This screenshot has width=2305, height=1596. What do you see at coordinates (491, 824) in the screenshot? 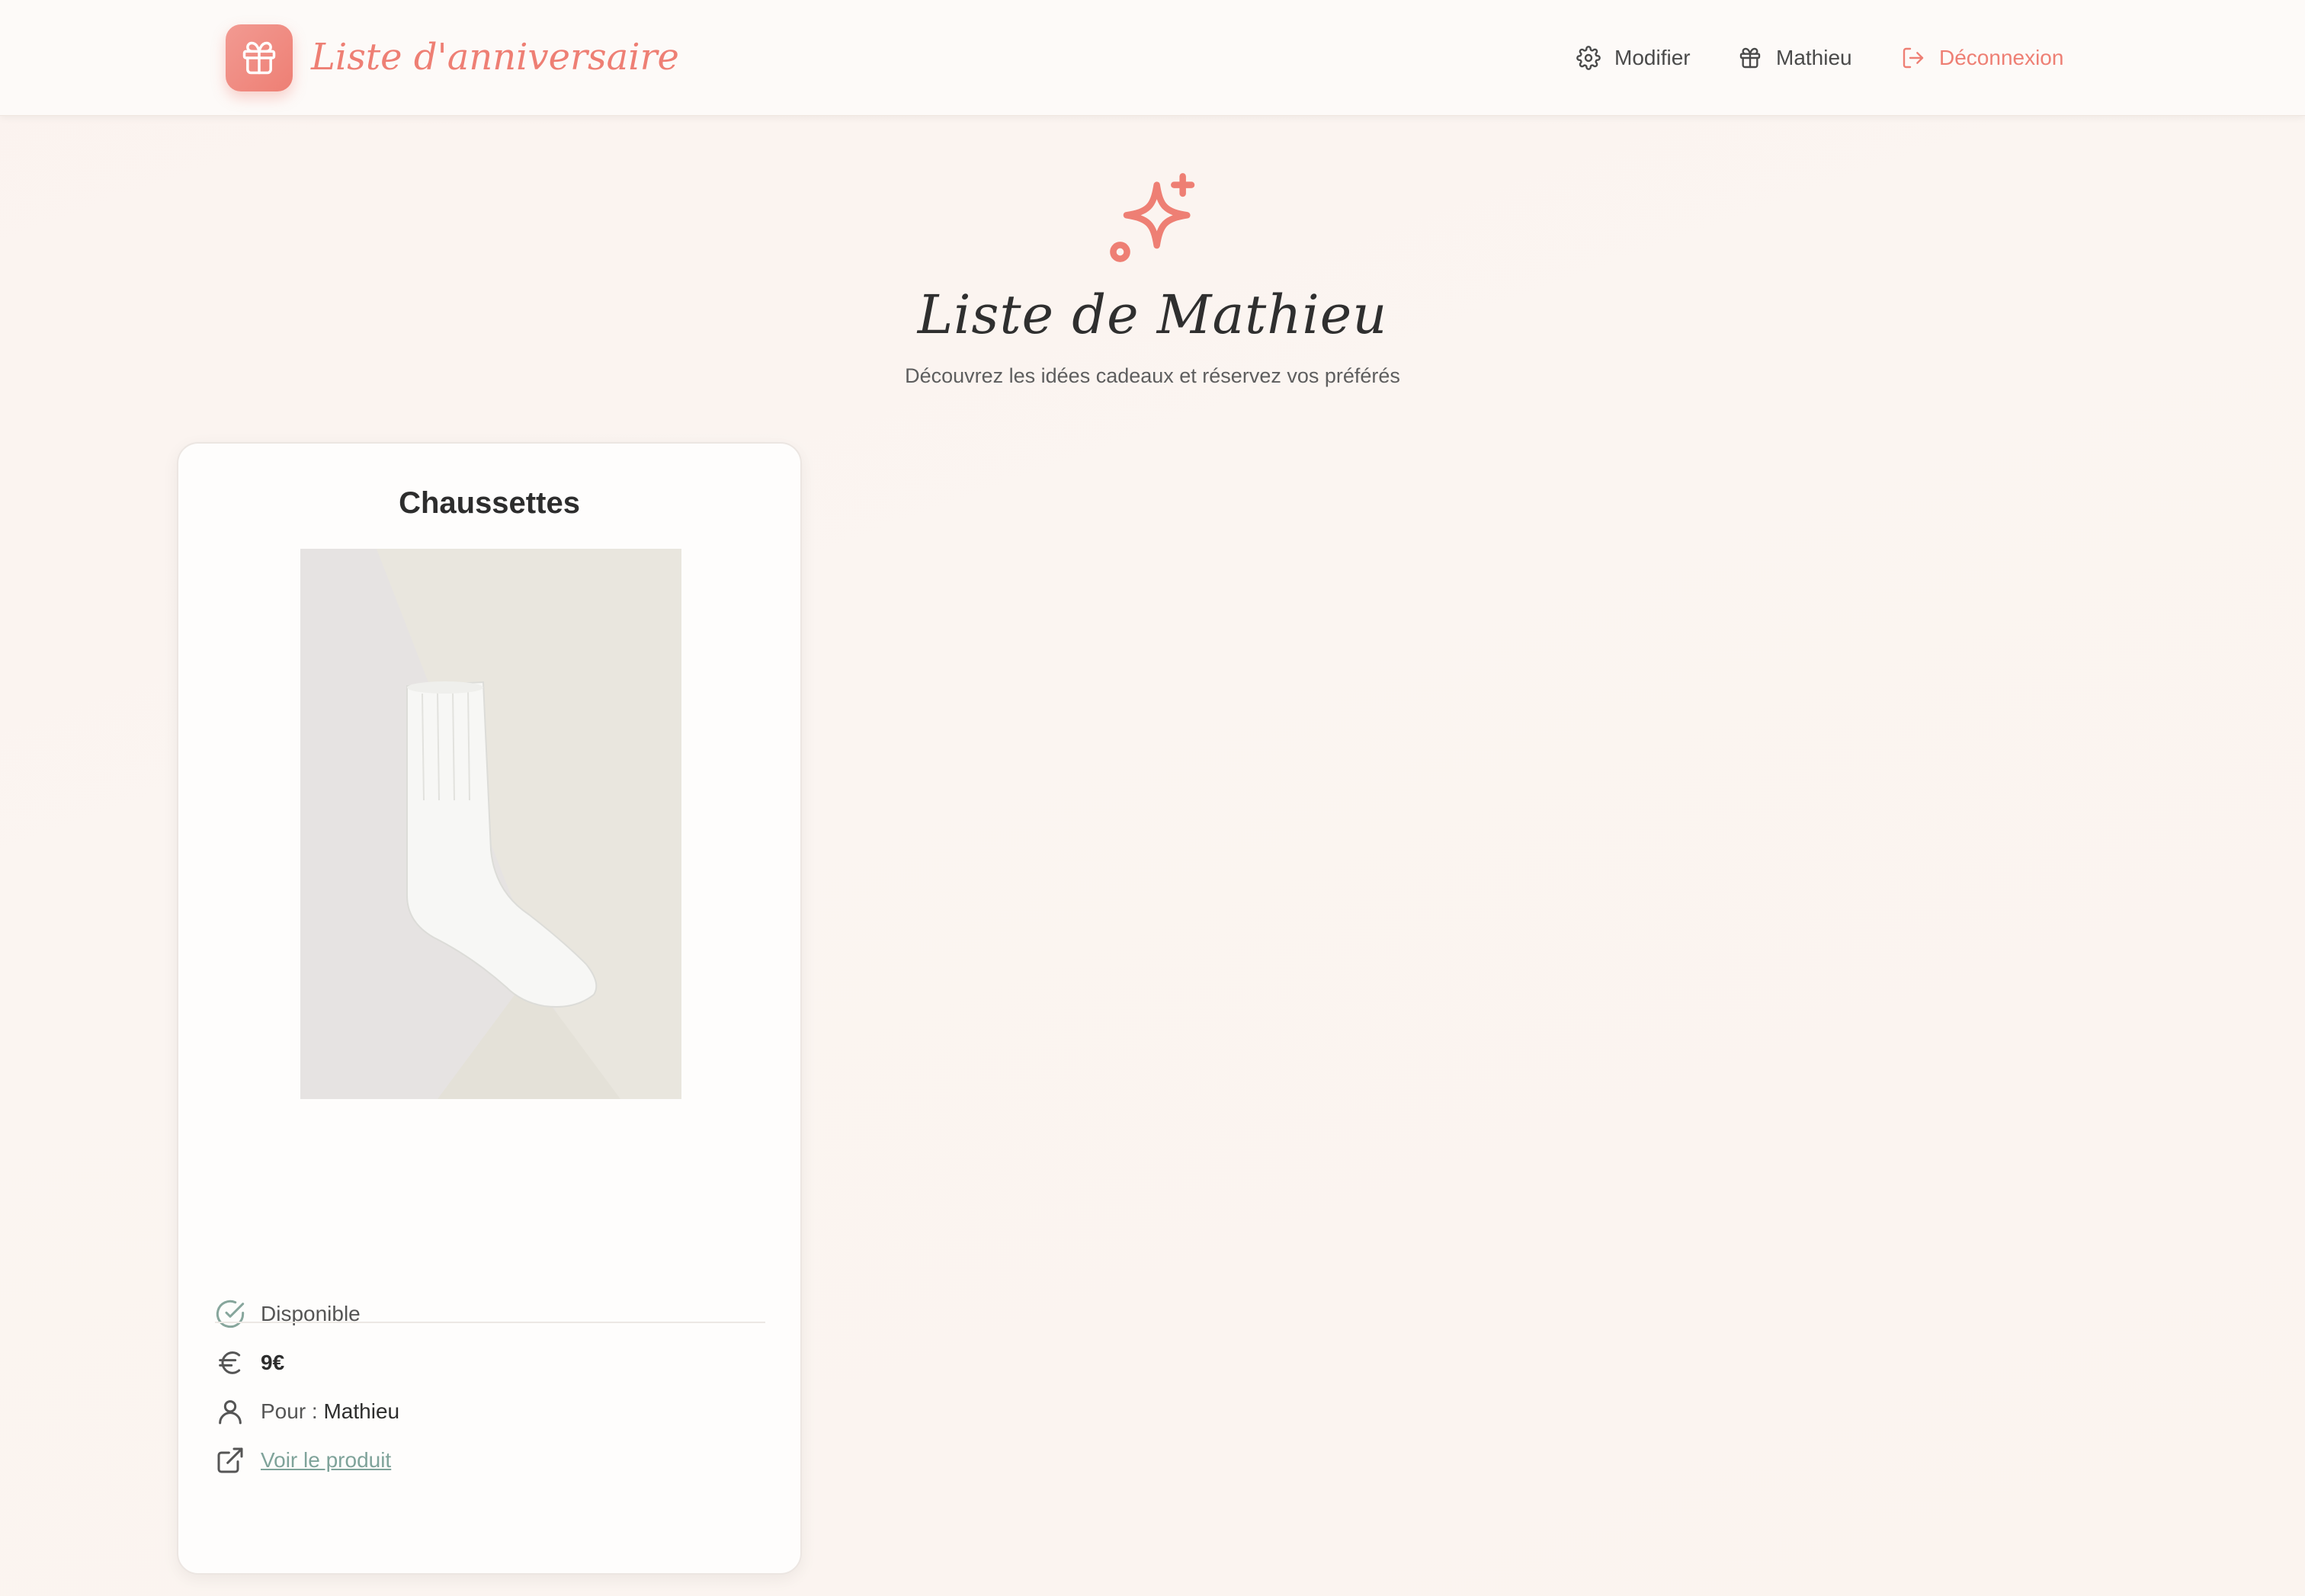
I see `product-image-socks` at bounding box center [491, 824].